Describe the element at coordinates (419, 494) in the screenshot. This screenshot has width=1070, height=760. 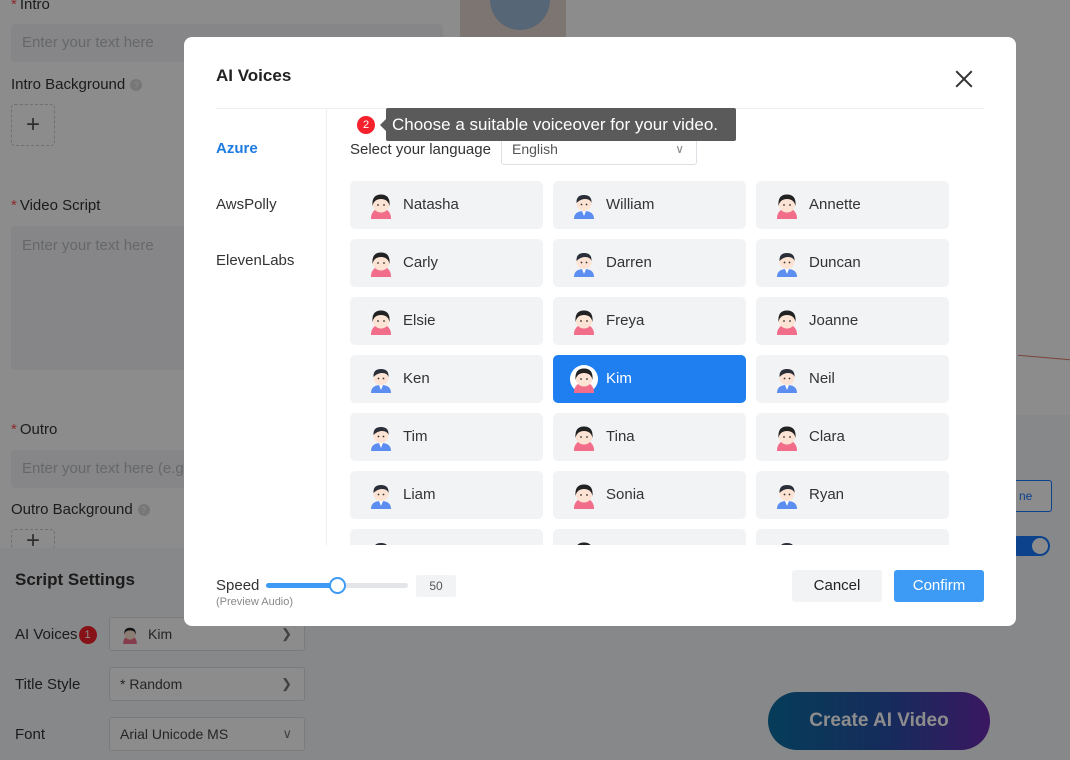
I see `voice-name: Liam` at that location.